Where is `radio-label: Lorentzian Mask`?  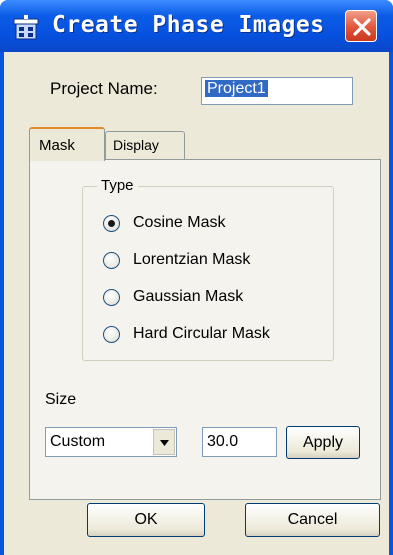
radio-label: Lorentzian Mask is located at coordinates (192, 259).